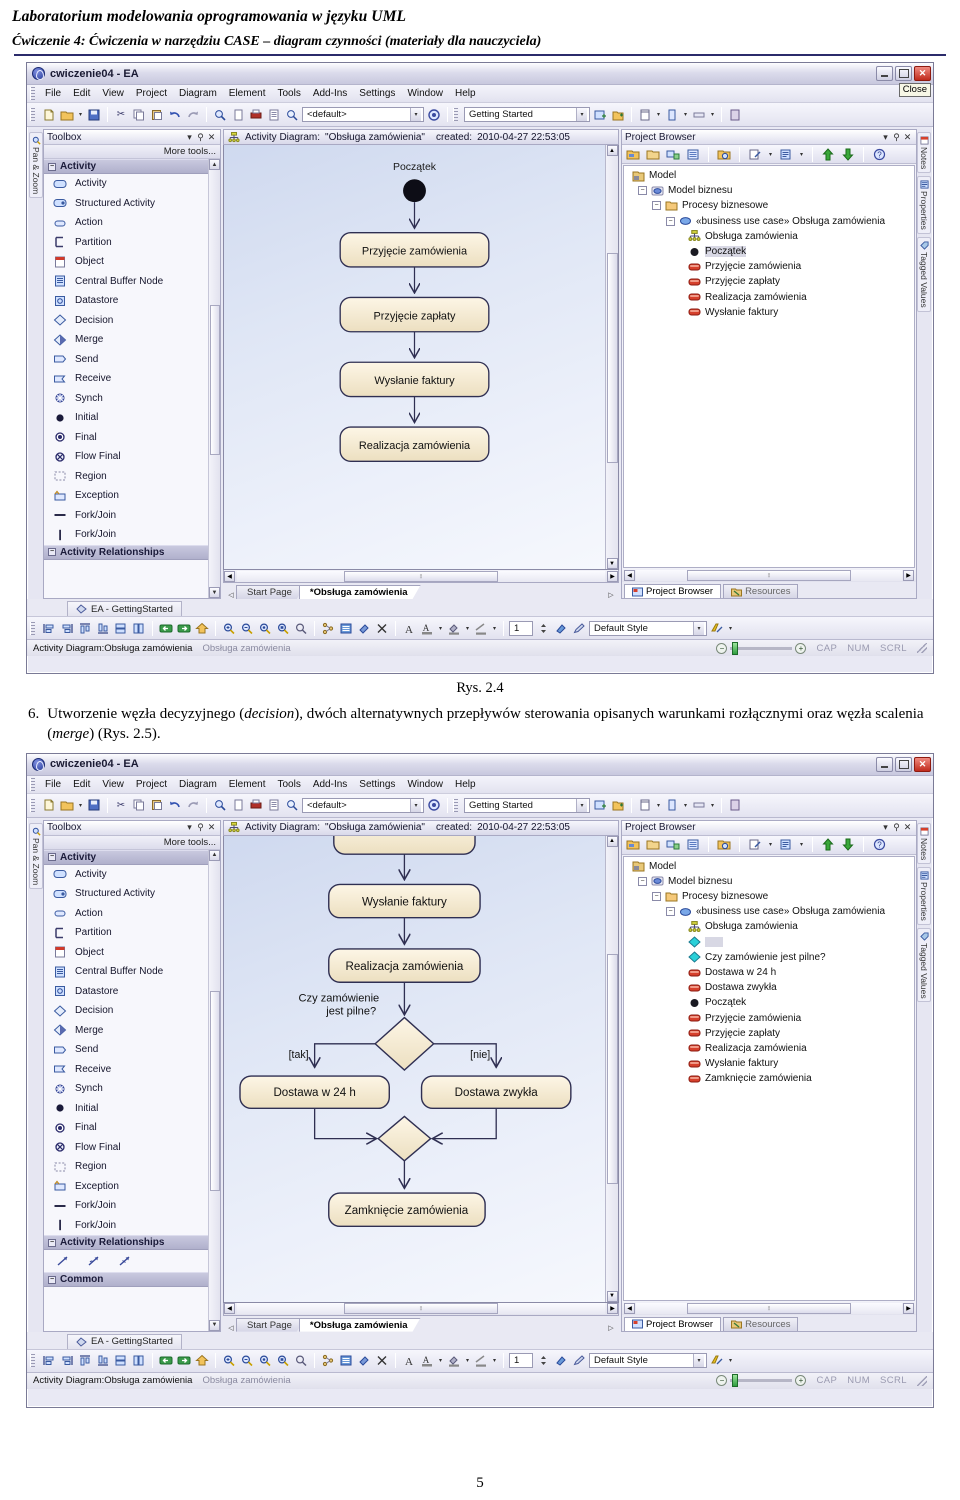 Image resolution: width=960 pixels, height=1500 pixels. I want to click on properties-dropdown-icon: ▾, so click(685, 114).